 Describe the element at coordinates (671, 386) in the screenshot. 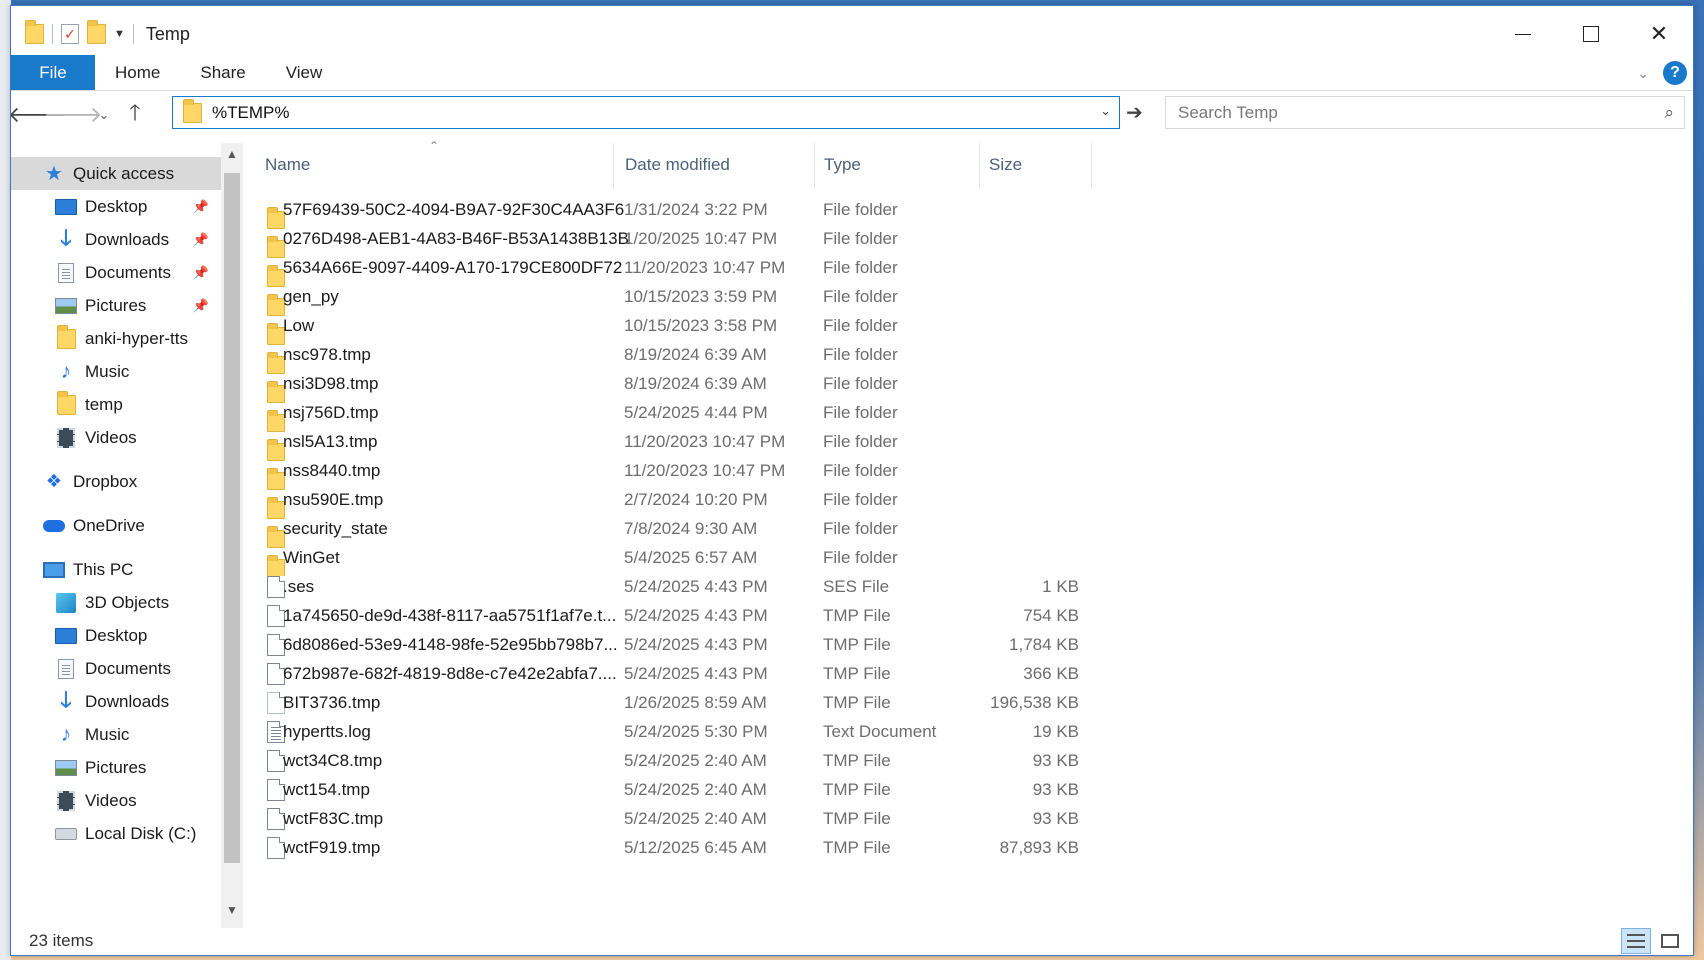

I see `file-row: nsi3D98.tmp 8/19/2024 6:39 AM File folder` at that location.